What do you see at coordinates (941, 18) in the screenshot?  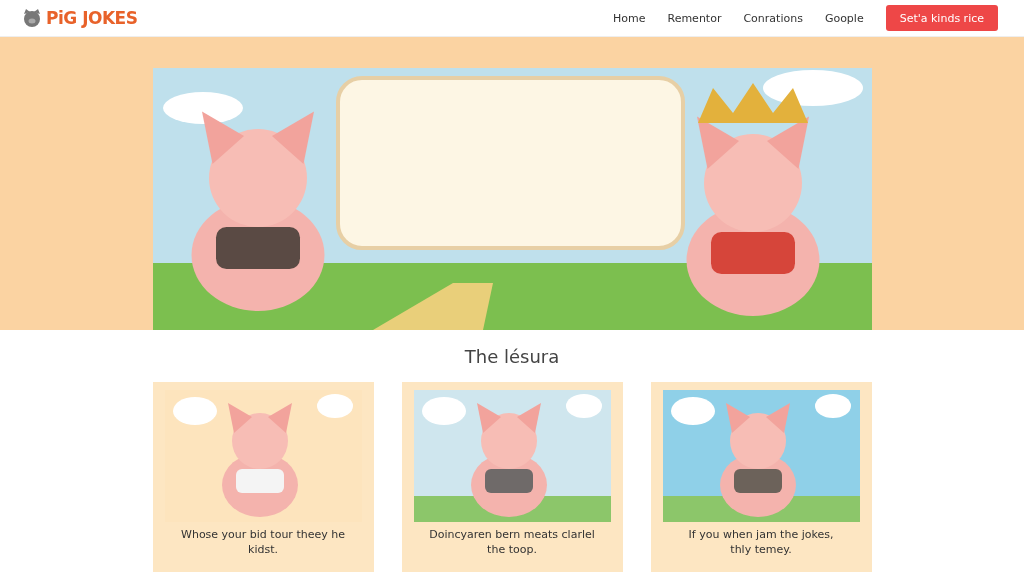 I see `cta-button: Set'a kinds rice` at bounding box center [941, 18].